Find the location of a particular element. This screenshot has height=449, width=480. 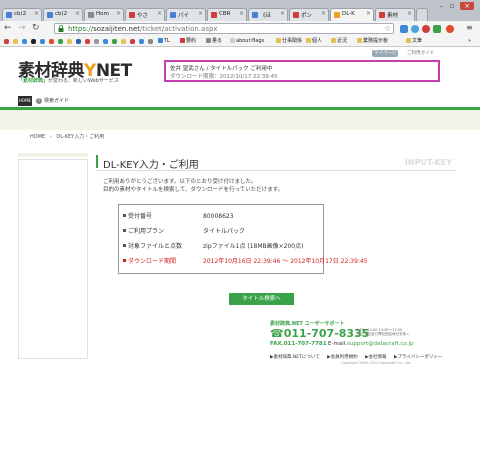

bookmark-folder: 業務提示板 is located at coordinates (372, 41).